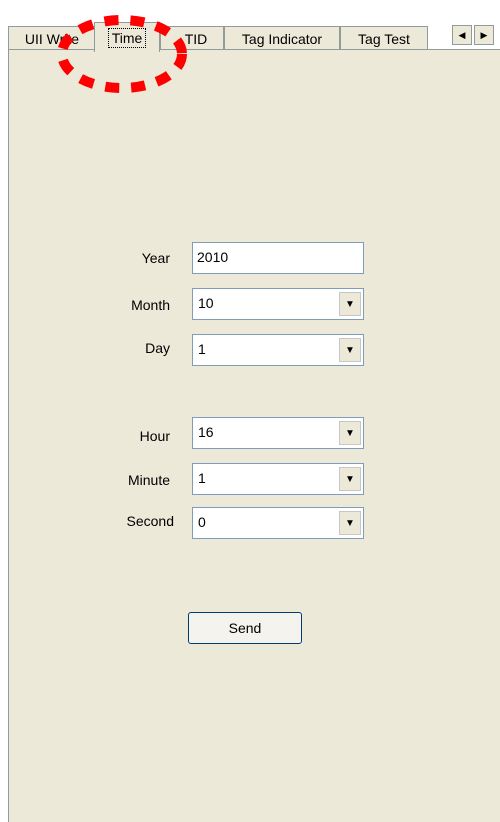 This screenshot has height=822, width=500. What do you see at coordinates (278, 350) in the screenshot?
I see `day-select: 1 ▼` at bounding box center [278, 350].